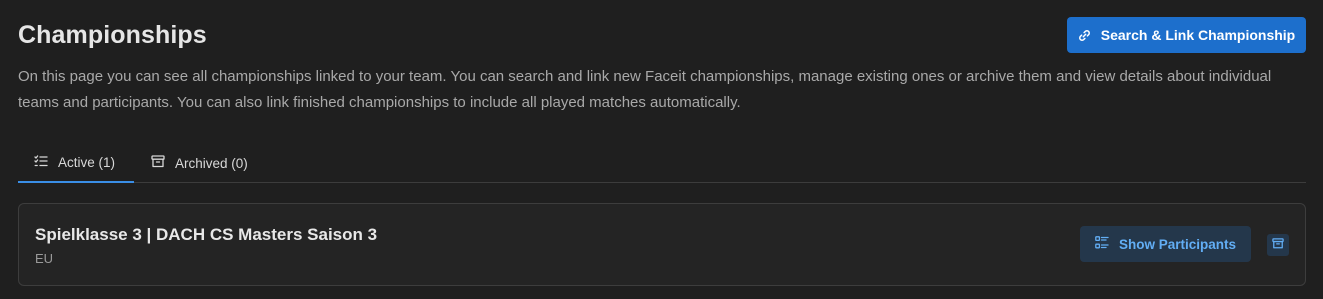  I want to click on archive-championship-button, so click(1278, 245).